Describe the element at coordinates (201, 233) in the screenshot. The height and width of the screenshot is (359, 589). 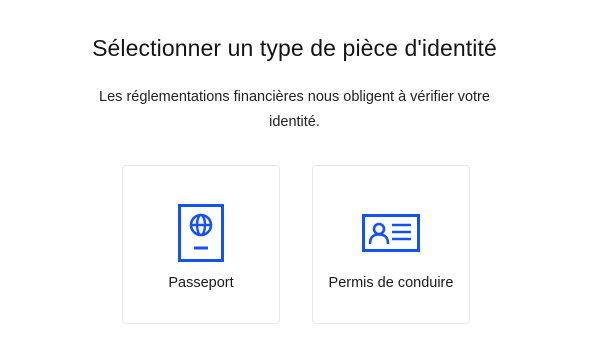
I see `passport-icon` at that location.